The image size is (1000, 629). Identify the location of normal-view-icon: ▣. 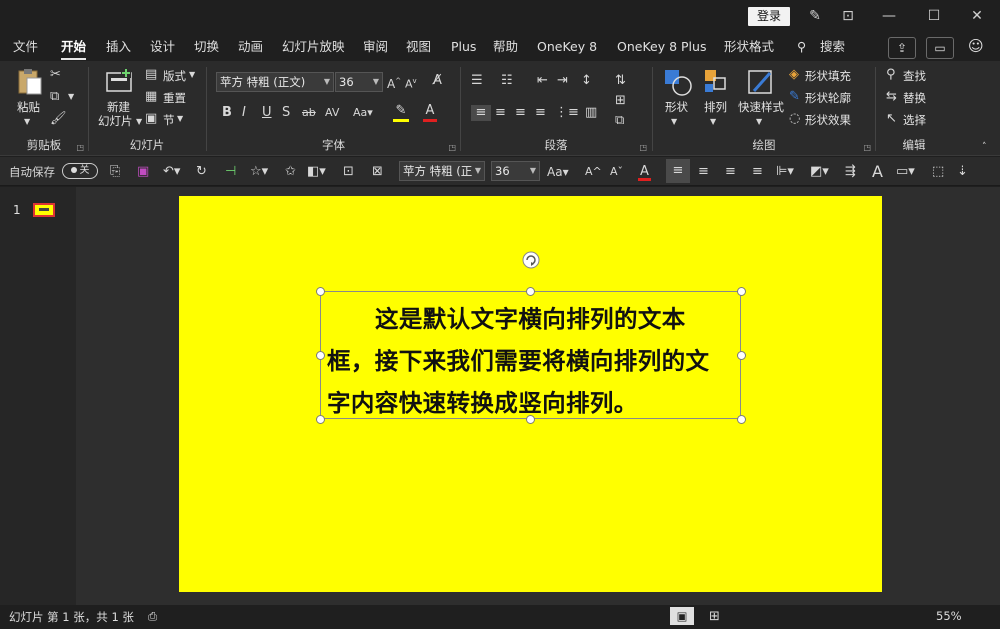
(682, 616).